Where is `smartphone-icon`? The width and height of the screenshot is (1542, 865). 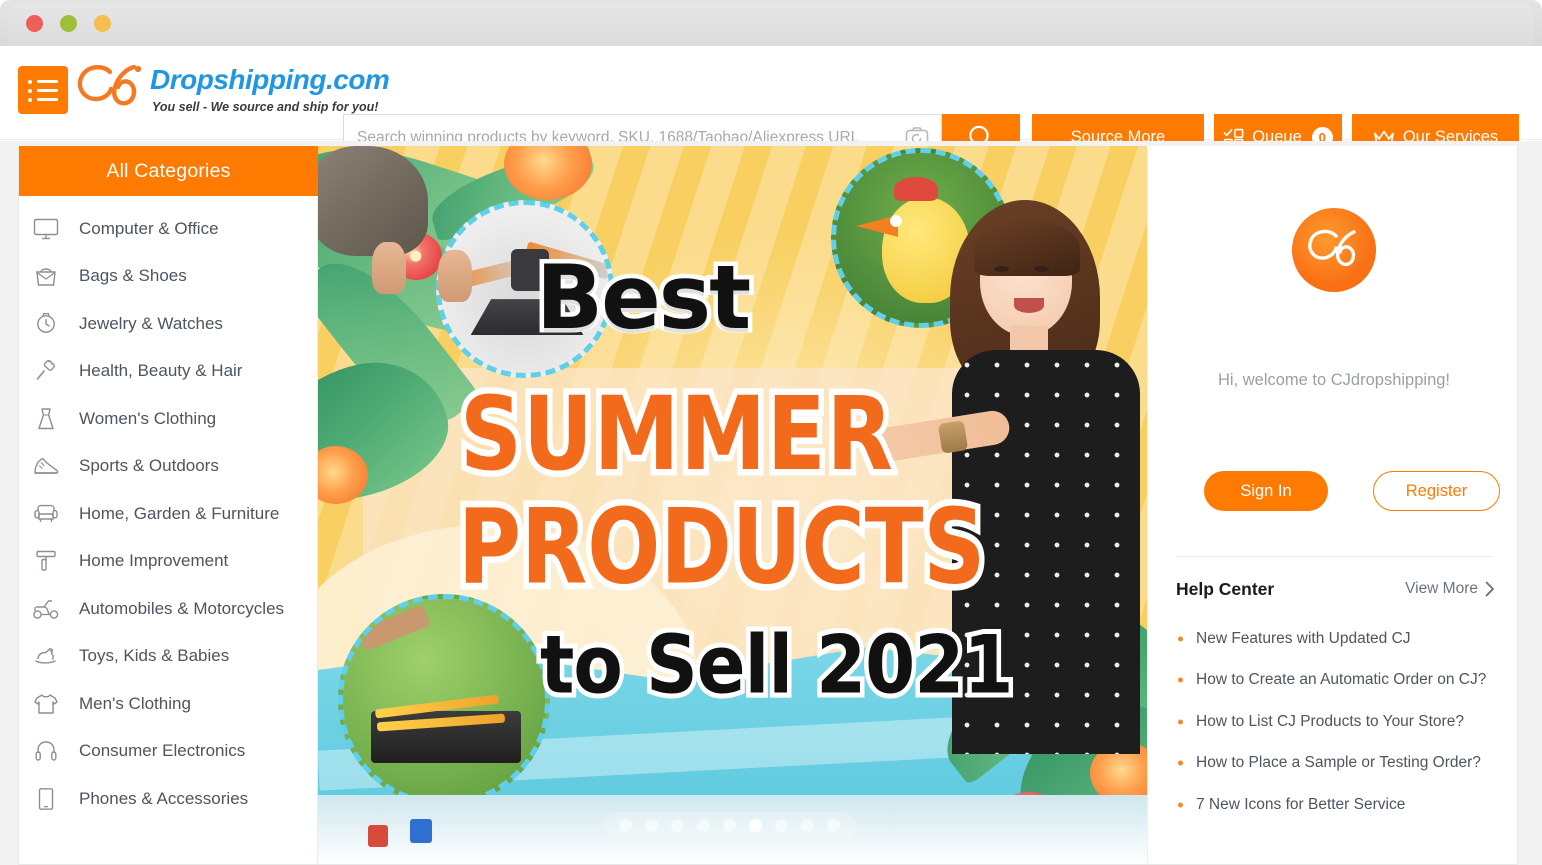 smartphone-icon is located at coordinates (46, 799).